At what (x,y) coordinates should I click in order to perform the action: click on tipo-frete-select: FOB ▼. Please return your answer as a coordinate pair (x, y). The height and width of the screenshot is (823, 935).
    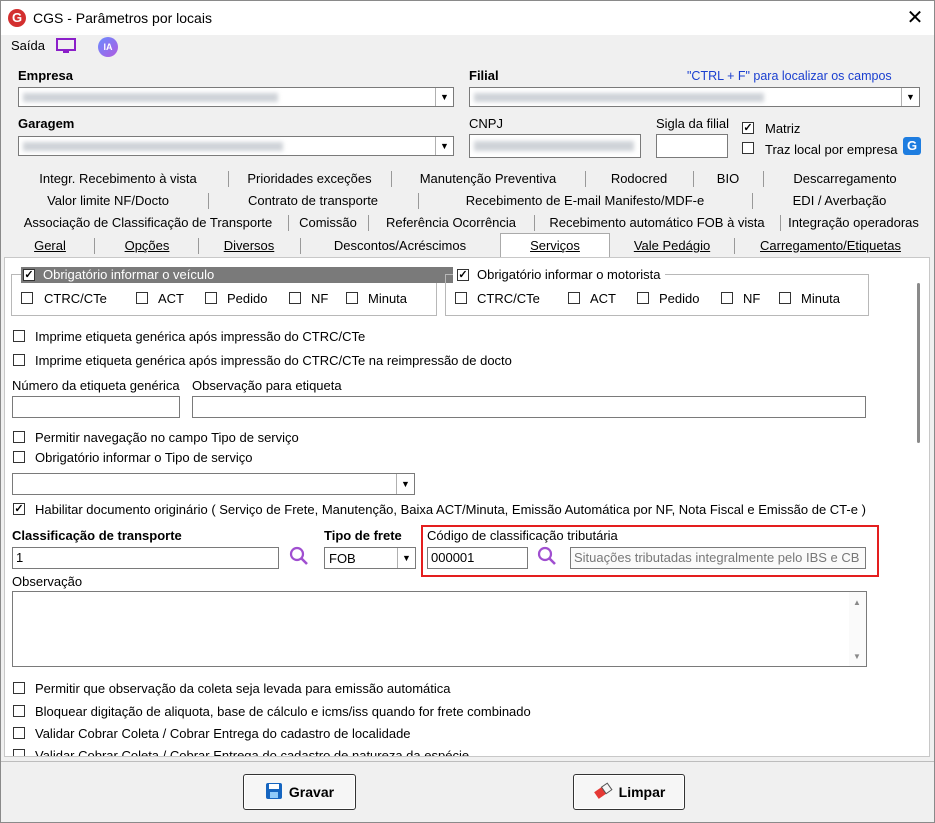
    Looking at the image, I should click on (370, 558).